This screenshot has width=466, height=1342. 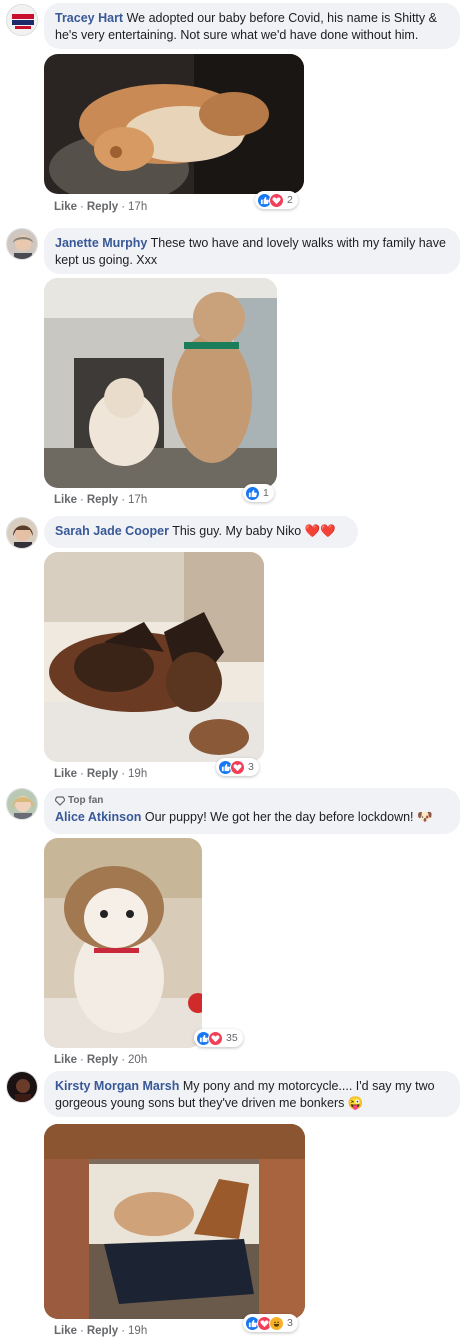 I want to click on reaction-summary: 2, so click(x=276, y=200).